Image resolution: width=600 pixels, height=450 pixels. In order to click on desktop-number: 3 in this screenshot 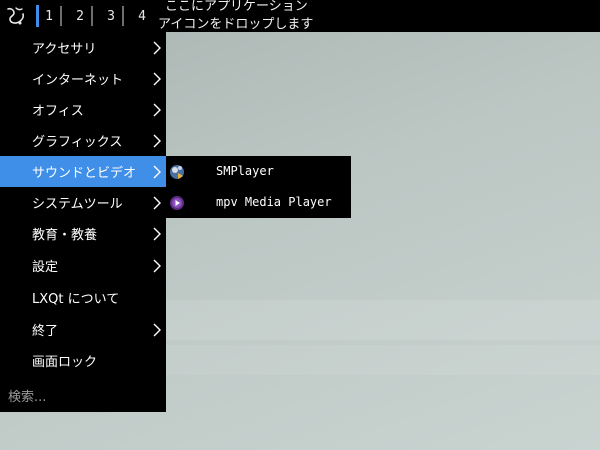, I will do `click(111, 16)`.